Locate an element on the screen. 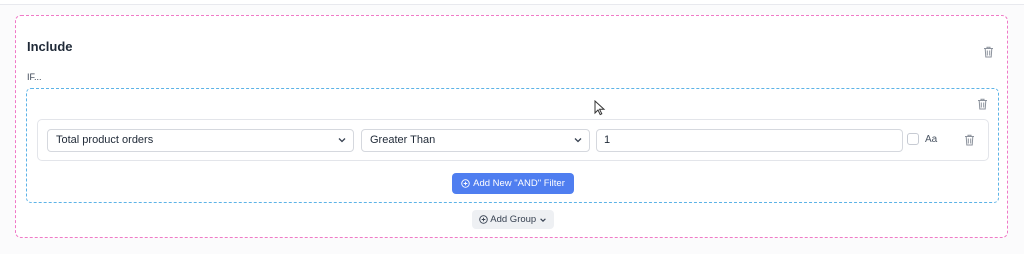 Image resolution: width=1024 pixels, height=254 pixels. include-title: Include is located at coordinates (50, 46).